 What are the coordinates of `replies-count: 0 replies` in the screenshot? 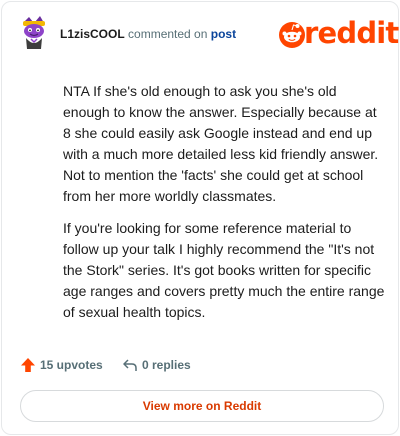 It's located at (166, 365).